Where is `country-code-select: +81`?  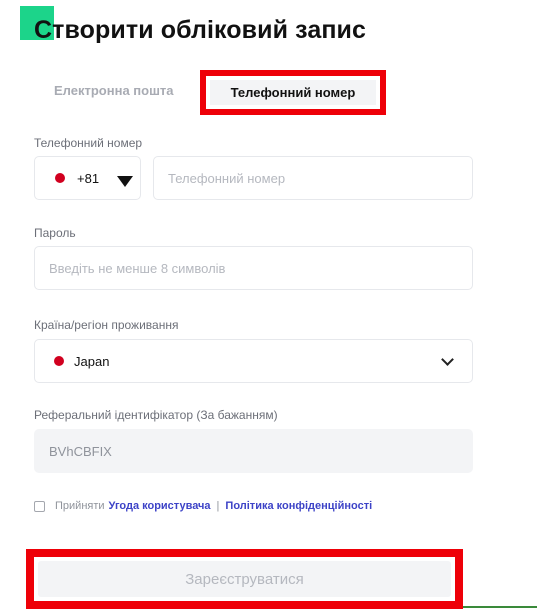
country-code-select: +81 is located at coordinates (87, 178).